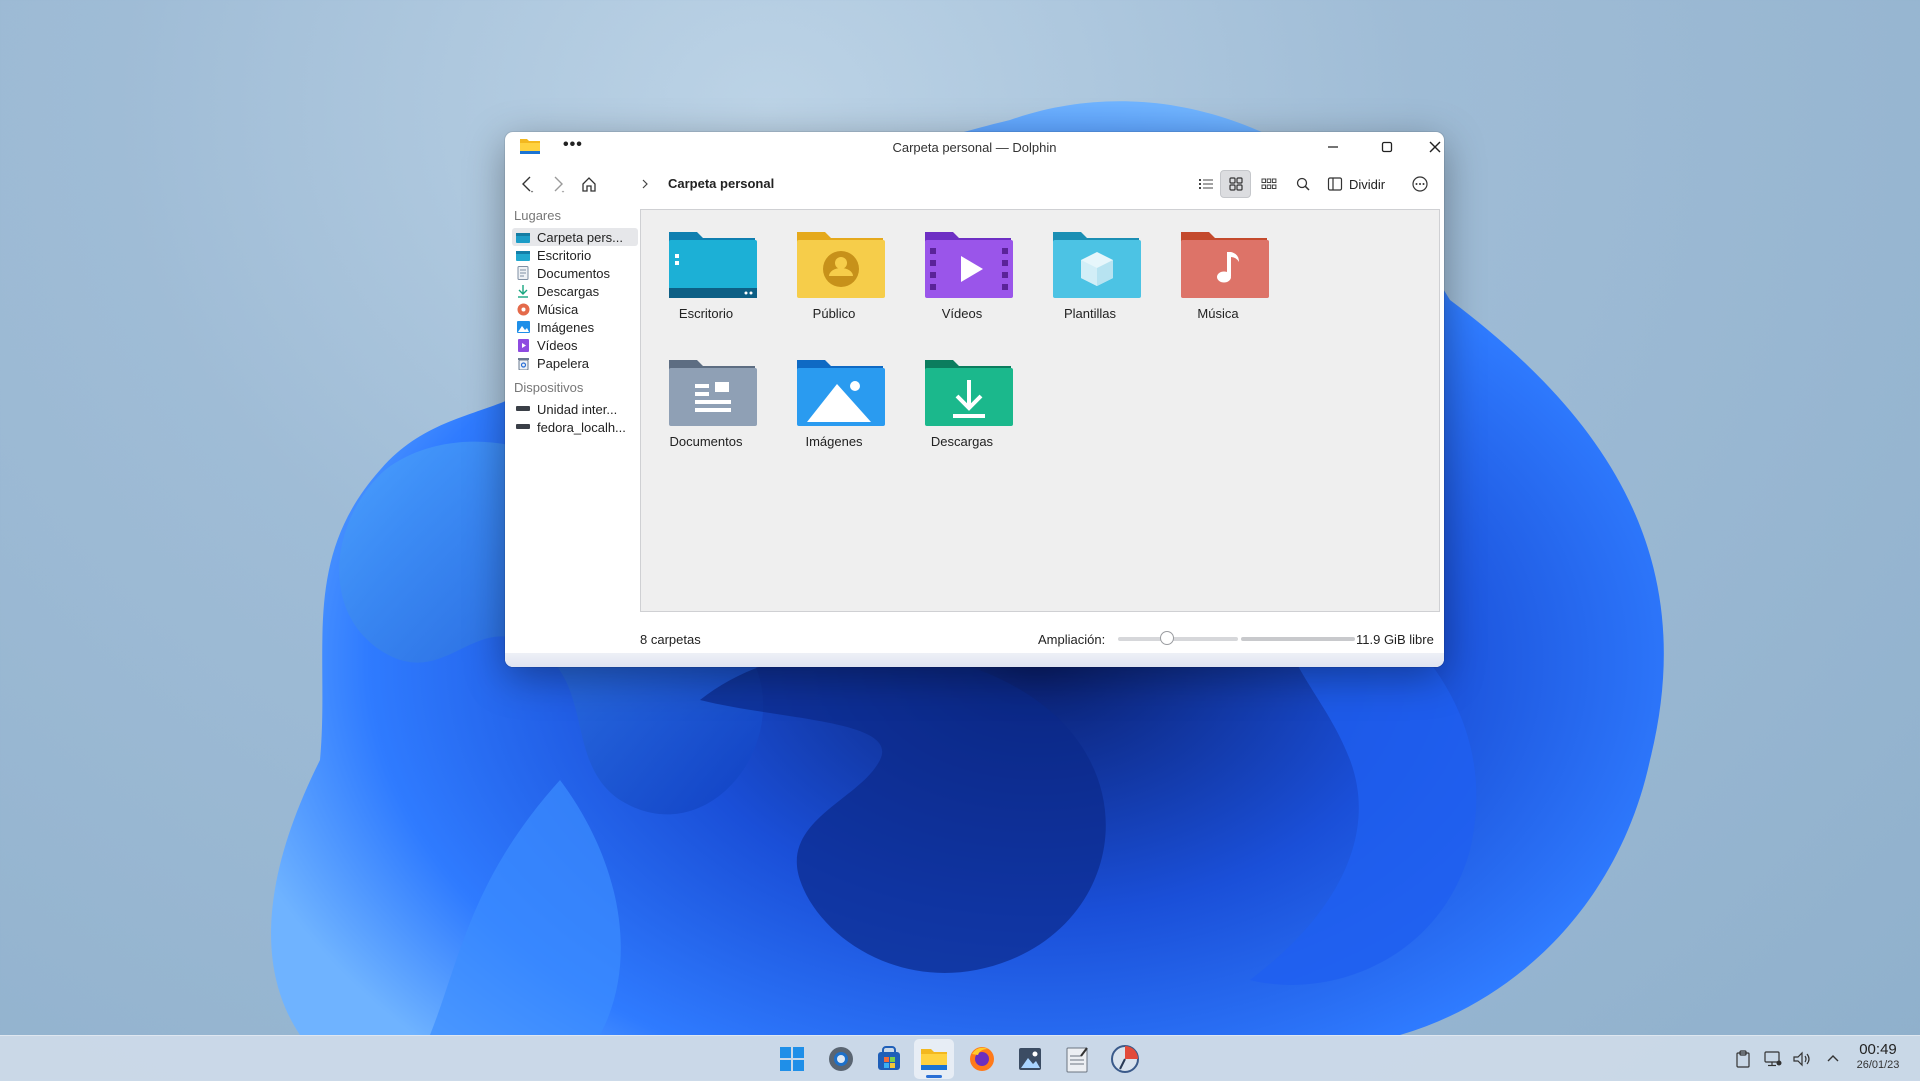  What do you see at coordinates (670, 639) in the screenshot?
I see `folder-count: 8 carpetas` at bounding box center [670, 639].